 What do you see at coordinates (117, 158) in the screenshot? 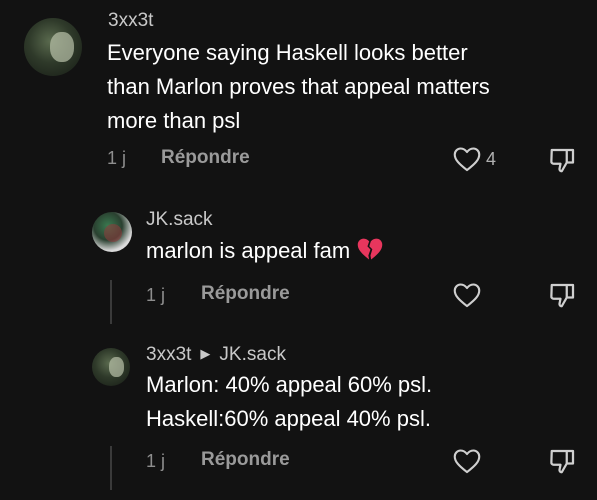
I see `comment-time: 1 j` at bounding box center [117, 158].